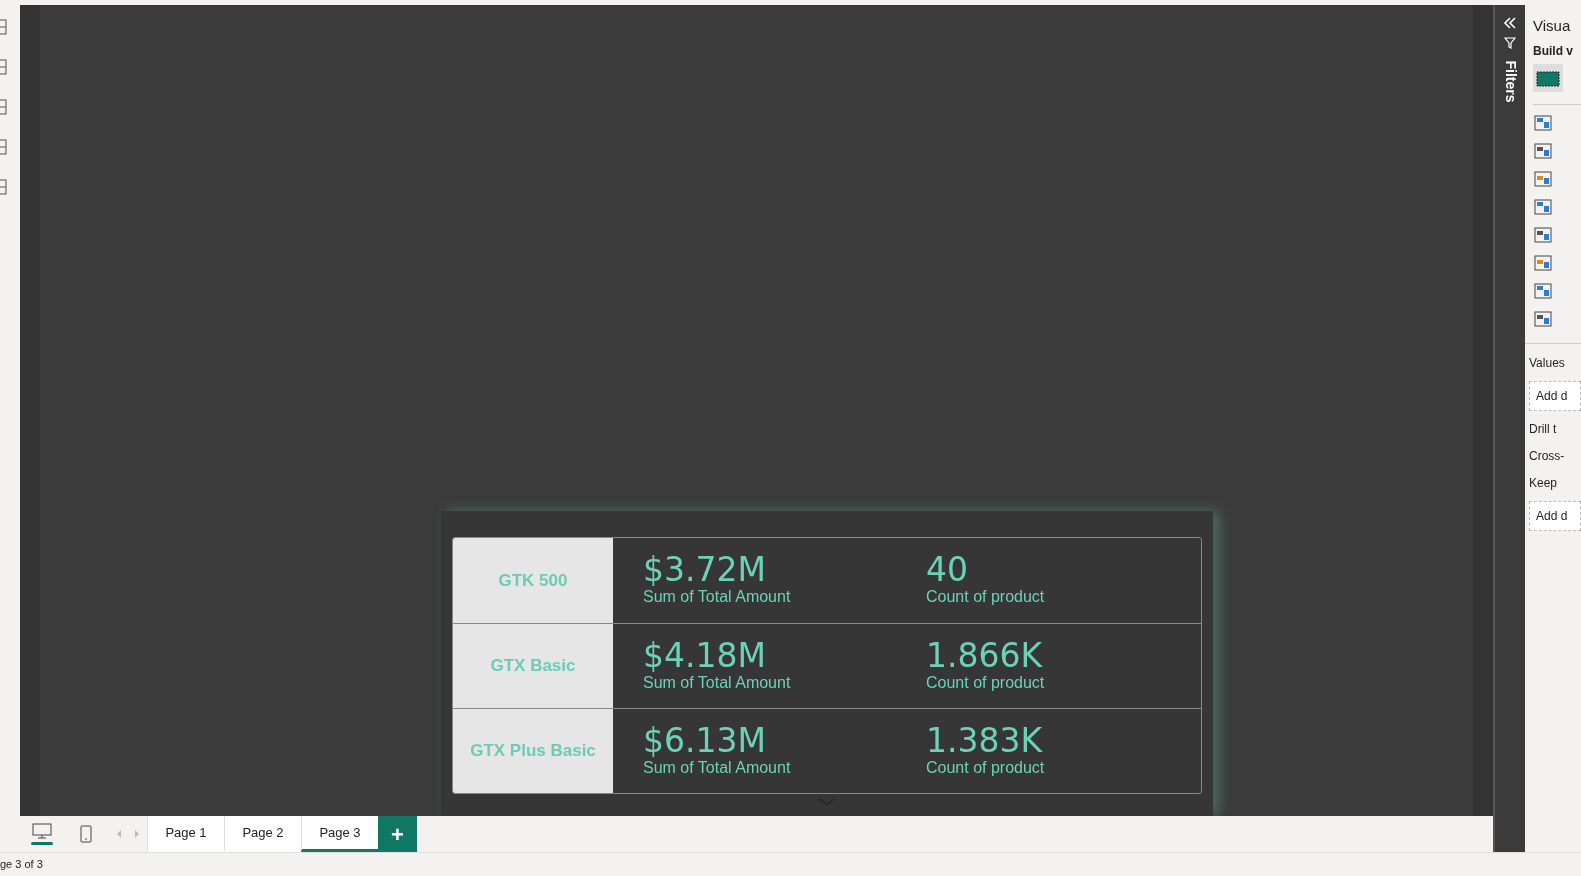 The image size is (1581, 876). What do you see at coordinates (42, 843) in the screenshot?
I see `selected-view-indicator` at bounding box center [42, 843].